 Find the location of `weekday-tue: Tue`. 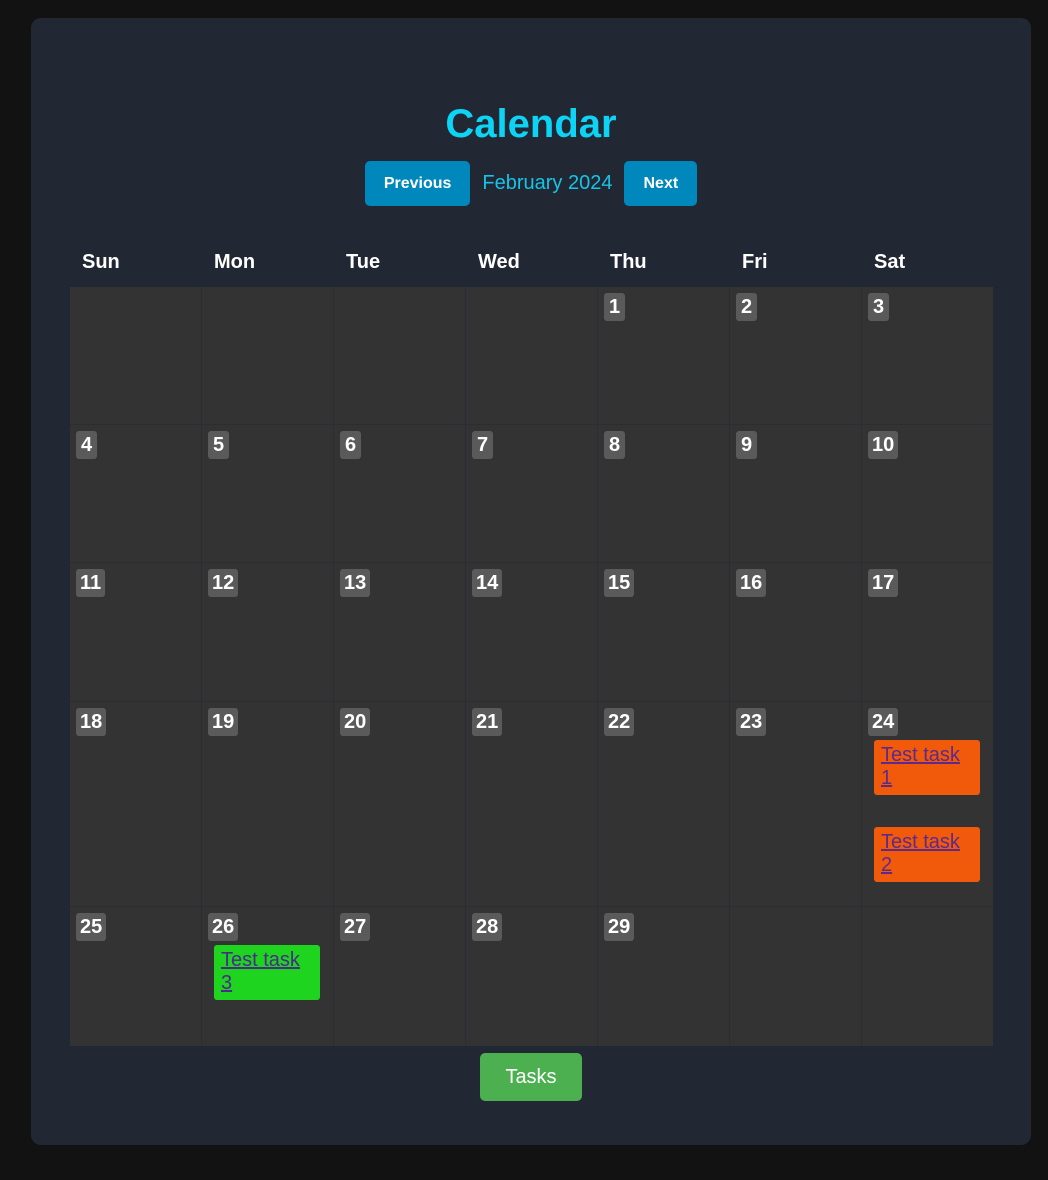

weekday-tue: Tue is located at coordinates (363, 262).